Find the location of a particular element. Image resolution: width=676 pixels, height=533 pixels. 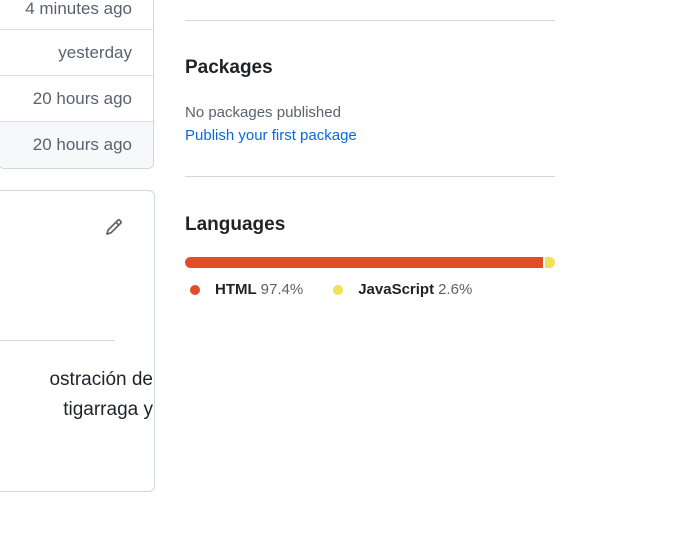

language-item-javascript: JavaScript 2.6% is located at coordinates (402, 289).